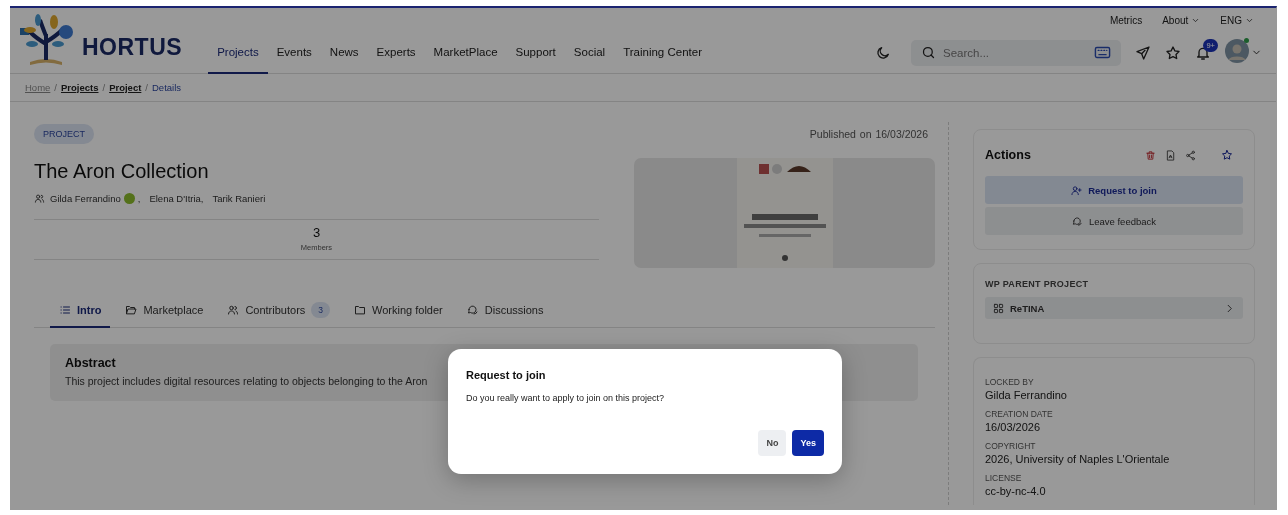 The height and width of the screenshot is (515, 1288). What do you see at coordinates (1102, 52) in the screenshot?
I see `keyboard-icon` at bounding box center [1102, 52].